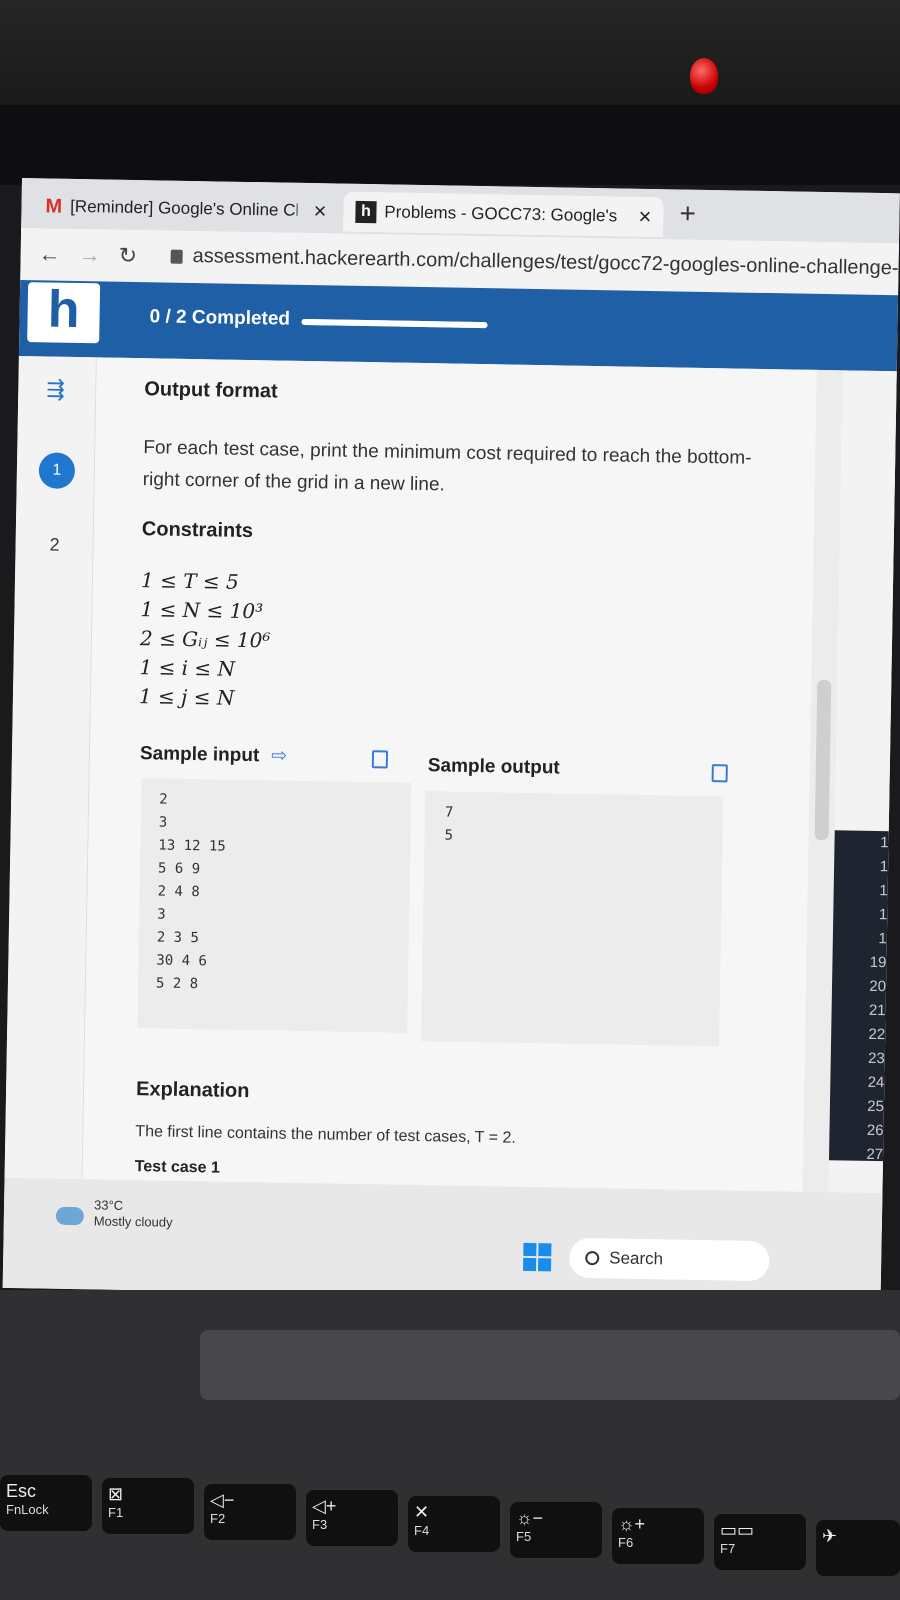 The height and width of the screenshot is (1600, 900). I want to click on f6-key: ☼+ F6, so click(658, 1536).